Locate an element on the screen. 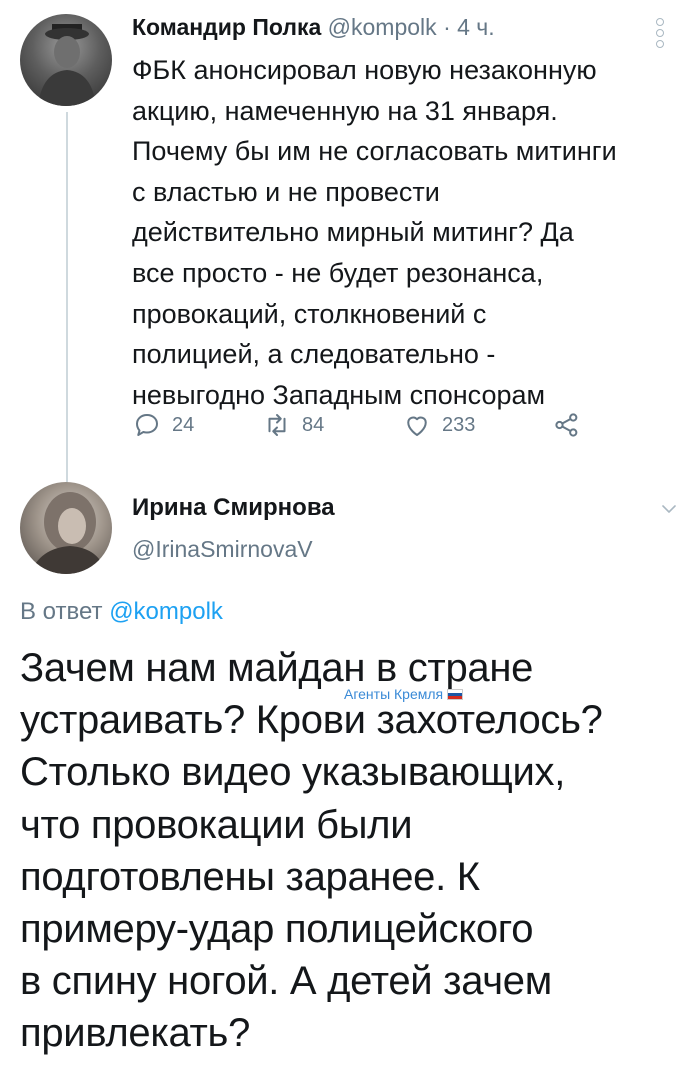  tweet-text-line: Столько видео указывающих, is located at coordinates (293, 772).